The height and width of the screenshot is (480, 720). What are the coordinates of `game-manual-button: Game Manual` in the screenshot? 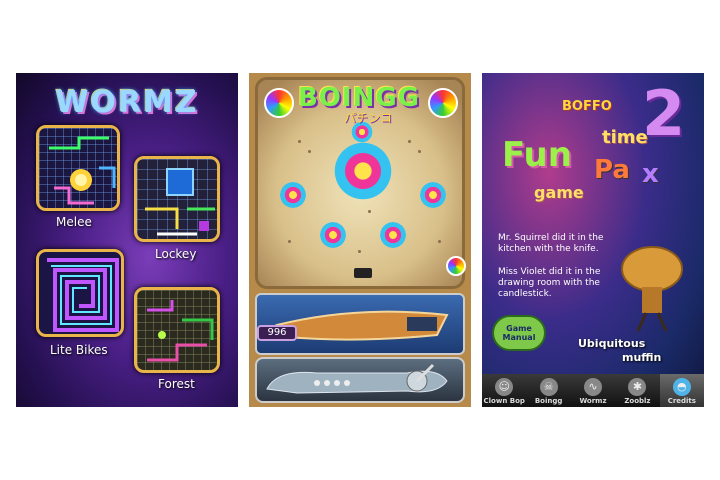 It's located at (519, 333).